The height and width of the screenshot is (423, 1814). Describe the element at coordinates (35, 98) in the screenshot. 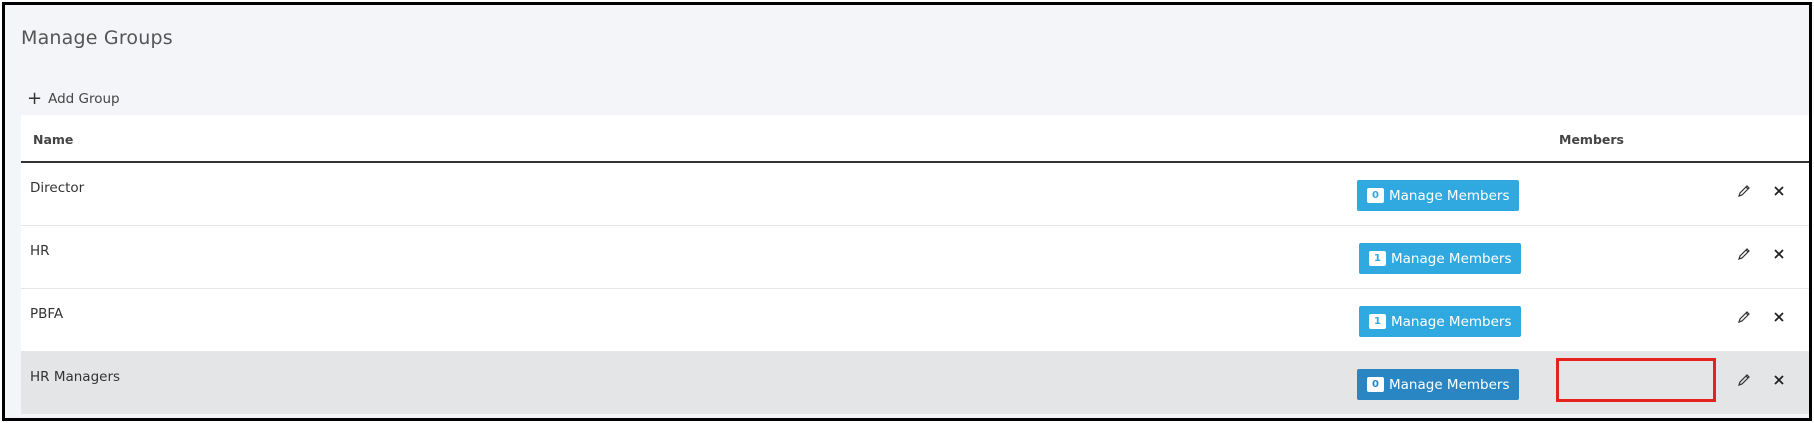

I see `plus-icon: +` at that location.